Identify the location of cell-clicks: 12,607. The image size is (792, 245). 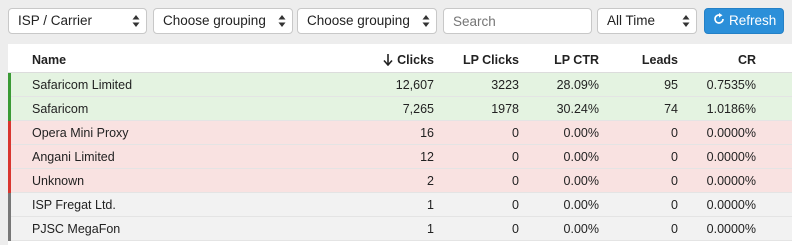
(414, 85).